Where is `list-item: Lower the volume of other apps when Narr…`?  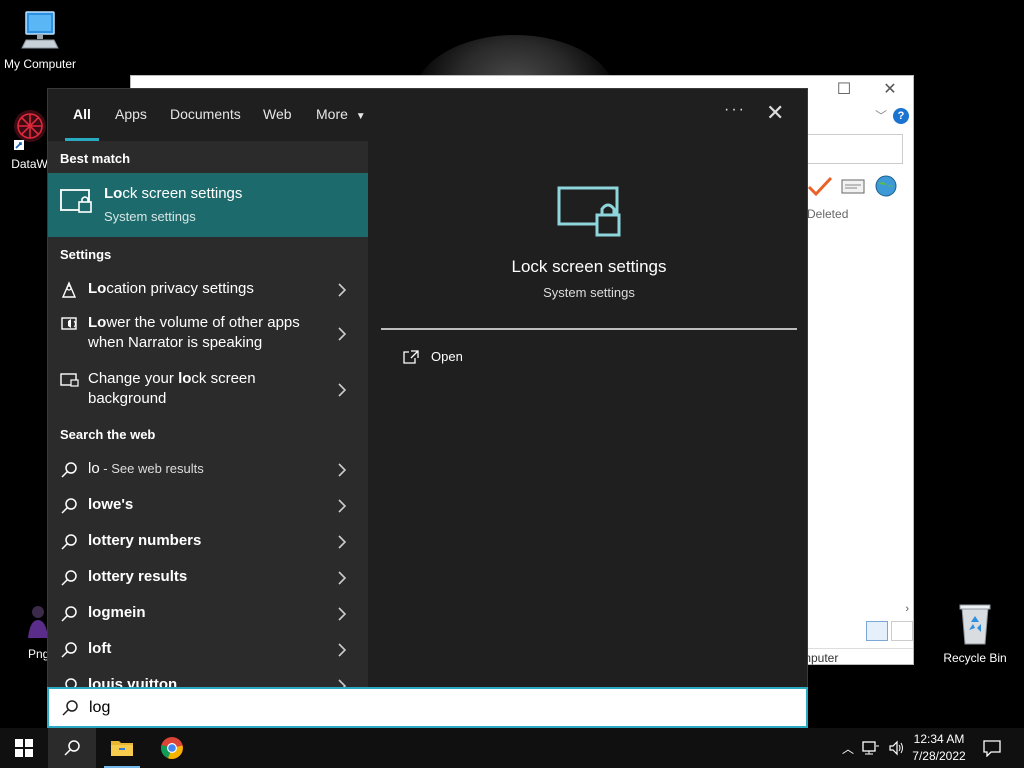 list-item: Lower the volume of other apps when Narr… is located at coordinates (208, 335).